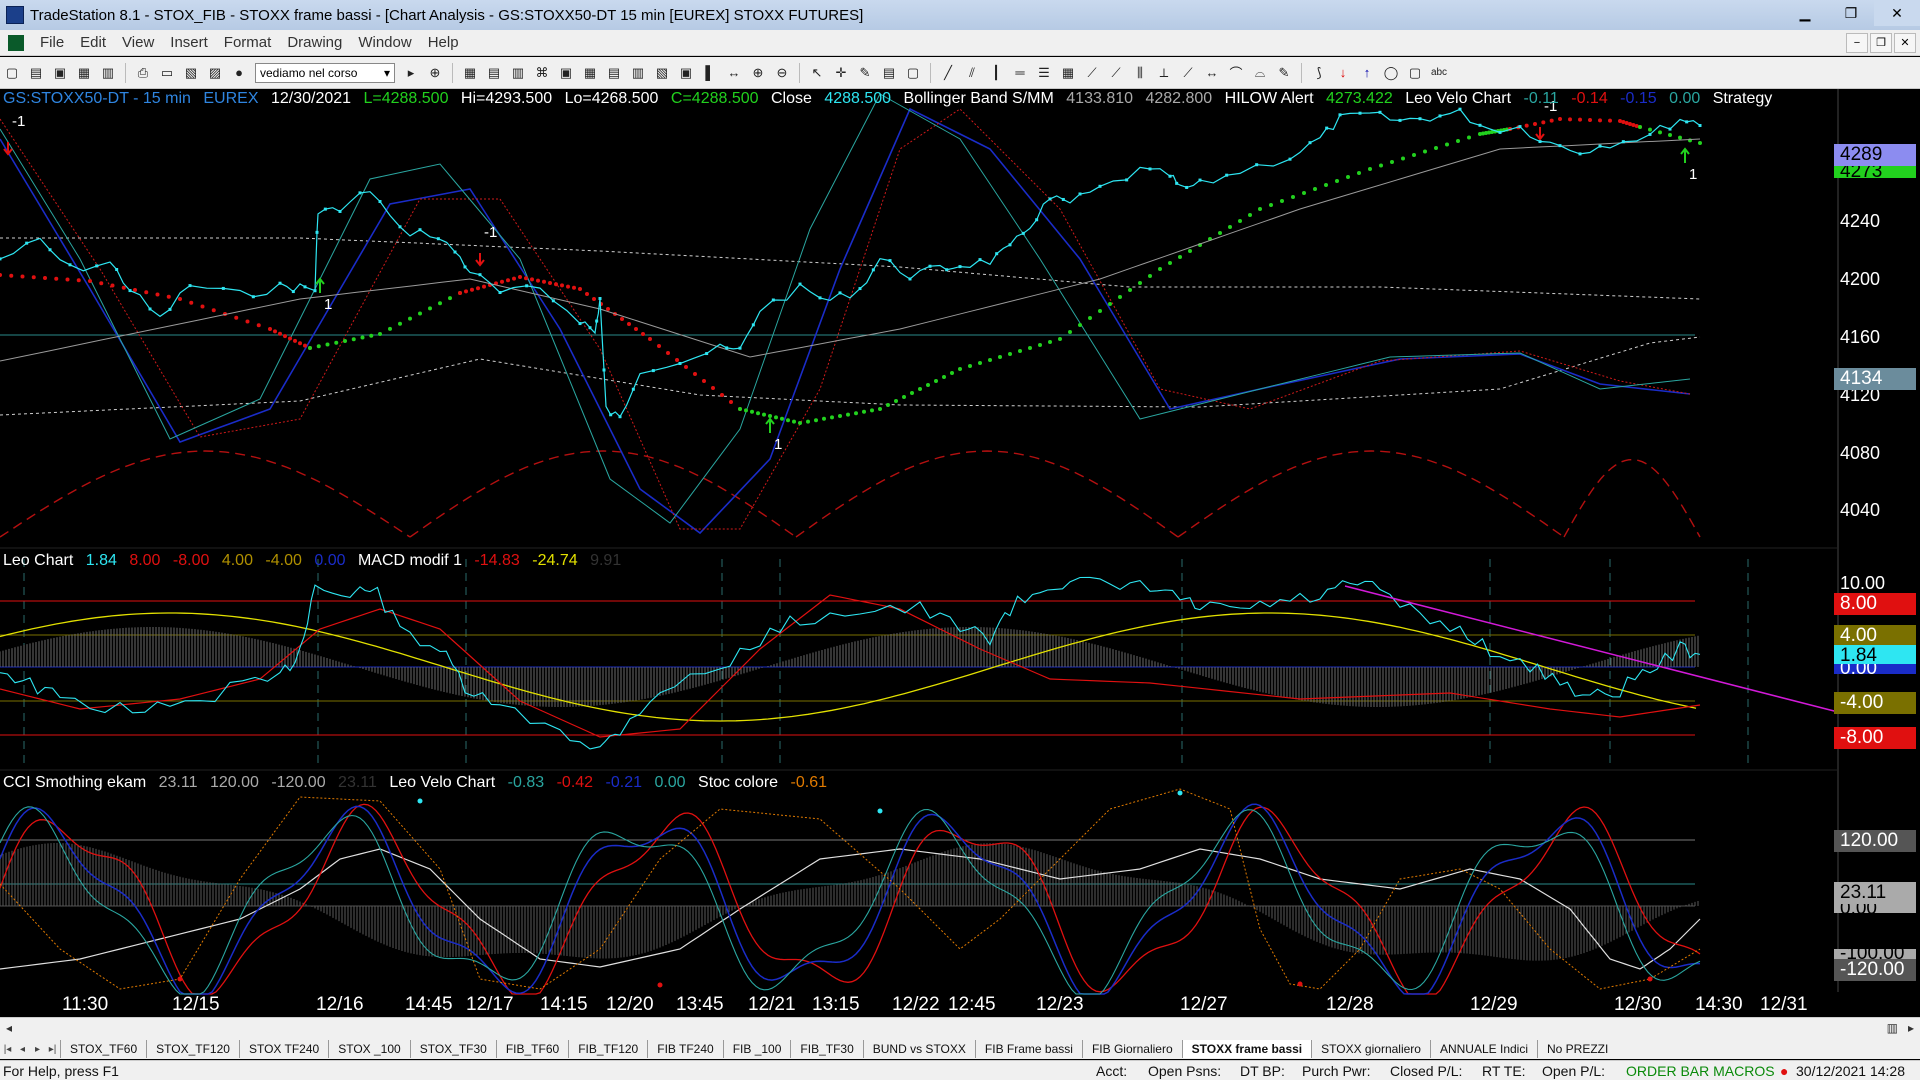 Image resolution: width=1920 pixels, height=1080 pixels. What do you see at coordinates (1805, 13) in the screenshot?
I see `minimize-button: ▁` at bounding box center [1805, 13].